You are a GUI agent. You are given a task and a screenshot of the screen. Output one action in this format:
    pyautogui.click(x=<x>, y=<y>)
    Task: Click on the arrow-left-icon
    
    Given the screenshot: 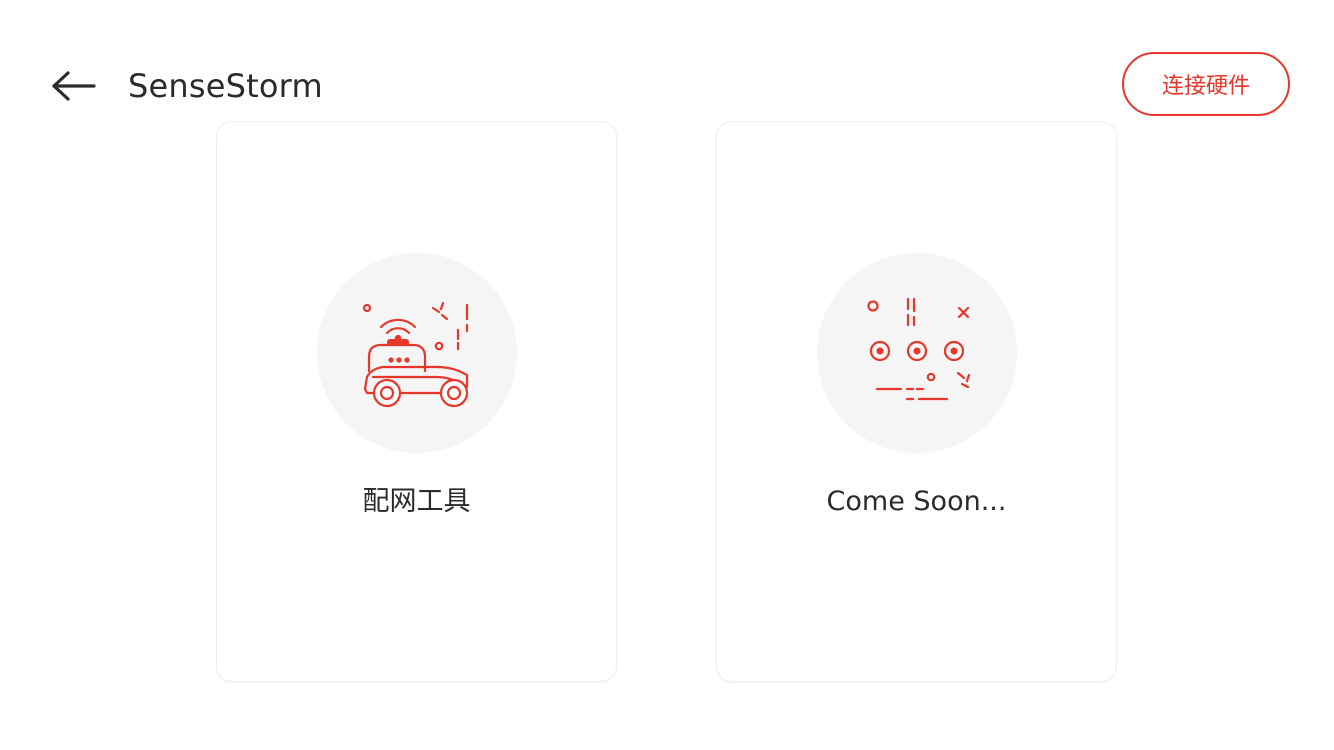 What is the action you would take?
    pyautogui.click(x=74, y=86)
    